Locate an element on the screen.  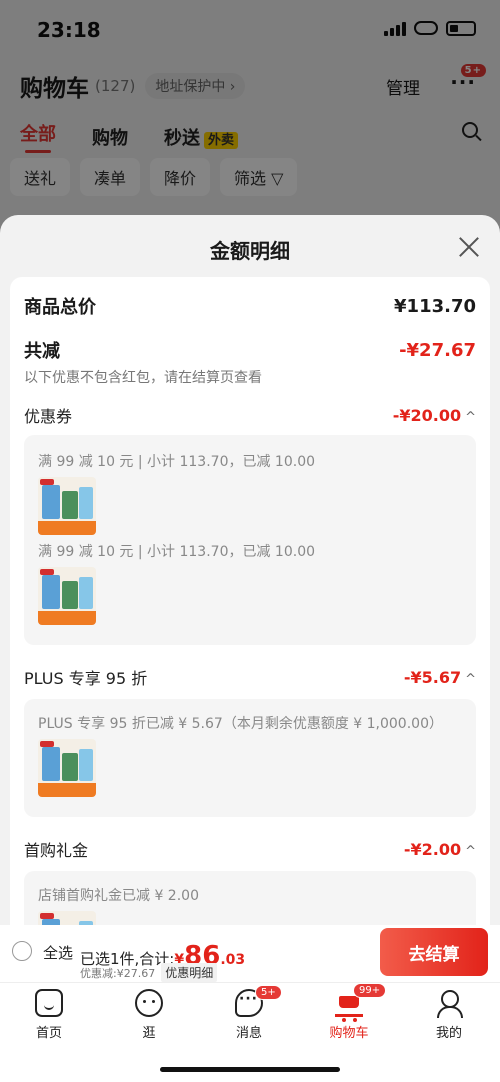
tab-label: 我的 is located at coordinates (448, 1033).